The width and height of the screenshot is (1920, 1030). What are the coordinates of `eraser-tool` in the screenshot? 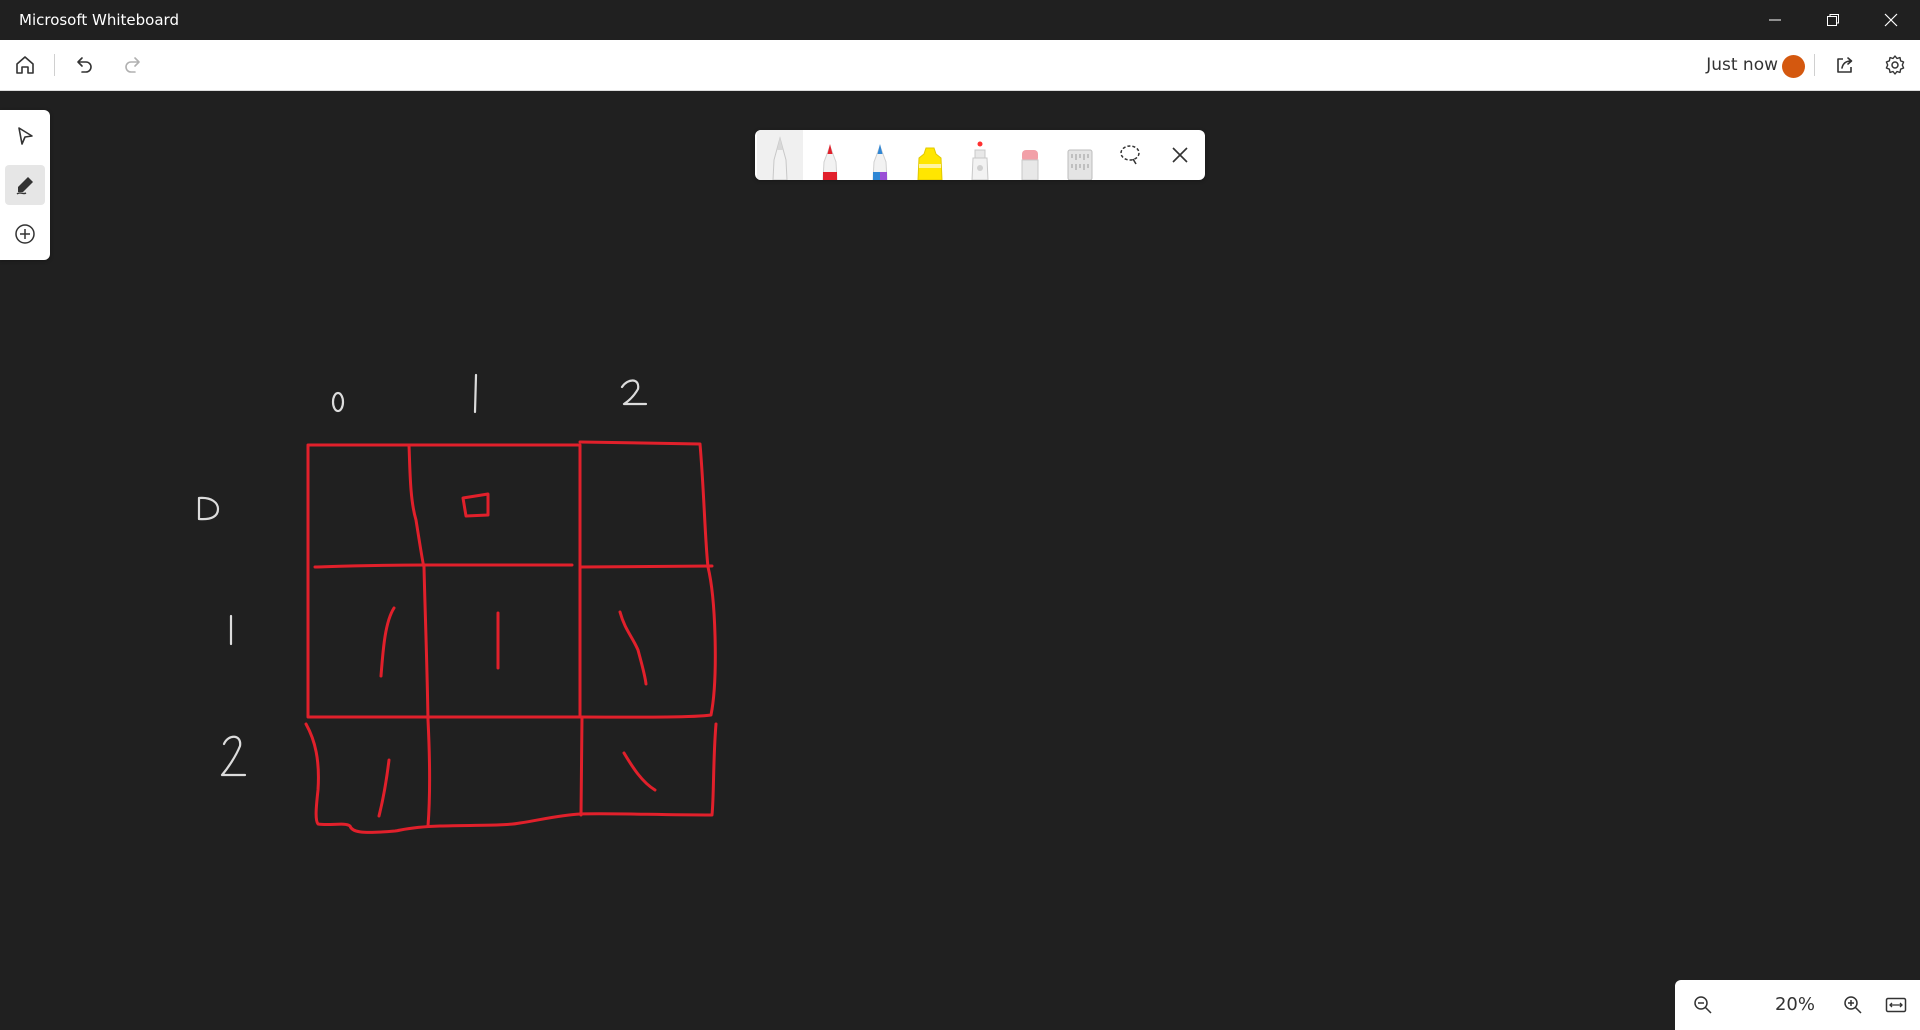 It's located at (1030, 155).